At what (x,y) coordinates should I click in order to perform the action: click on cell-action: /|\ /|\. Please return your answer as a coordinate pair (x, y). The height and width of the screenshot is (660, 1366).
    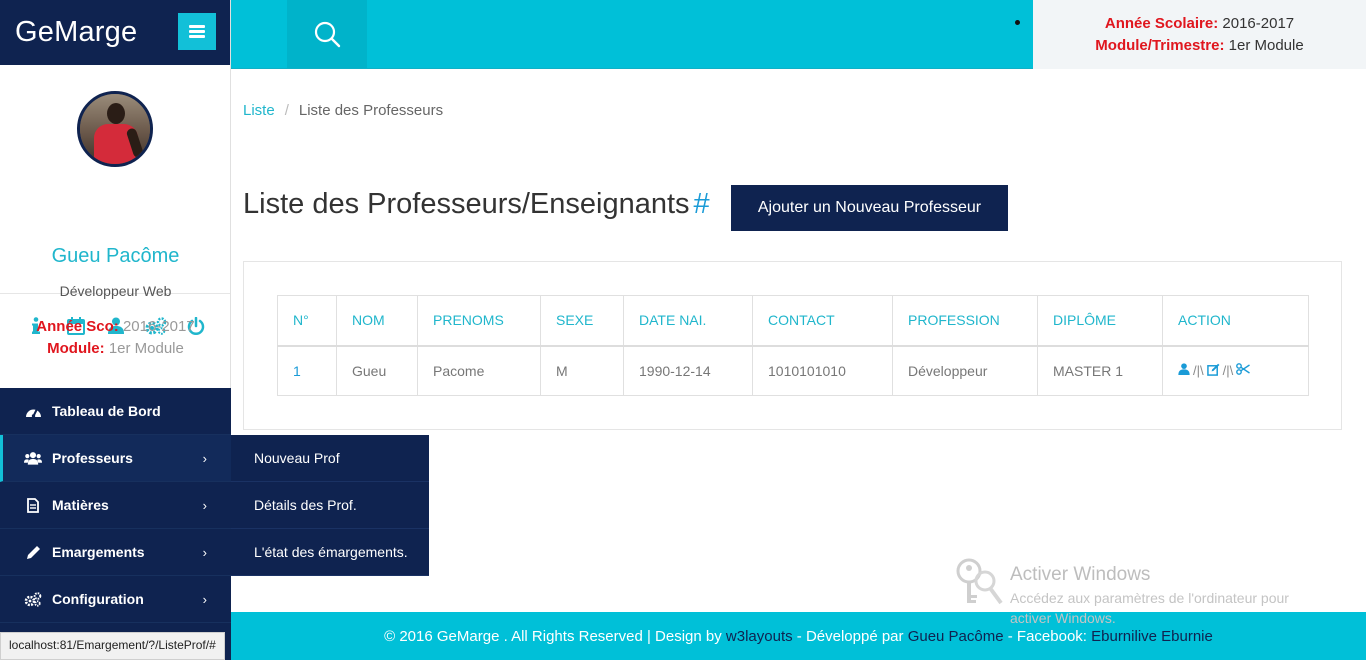
    Looking at the image, I should click on (1235, 370).